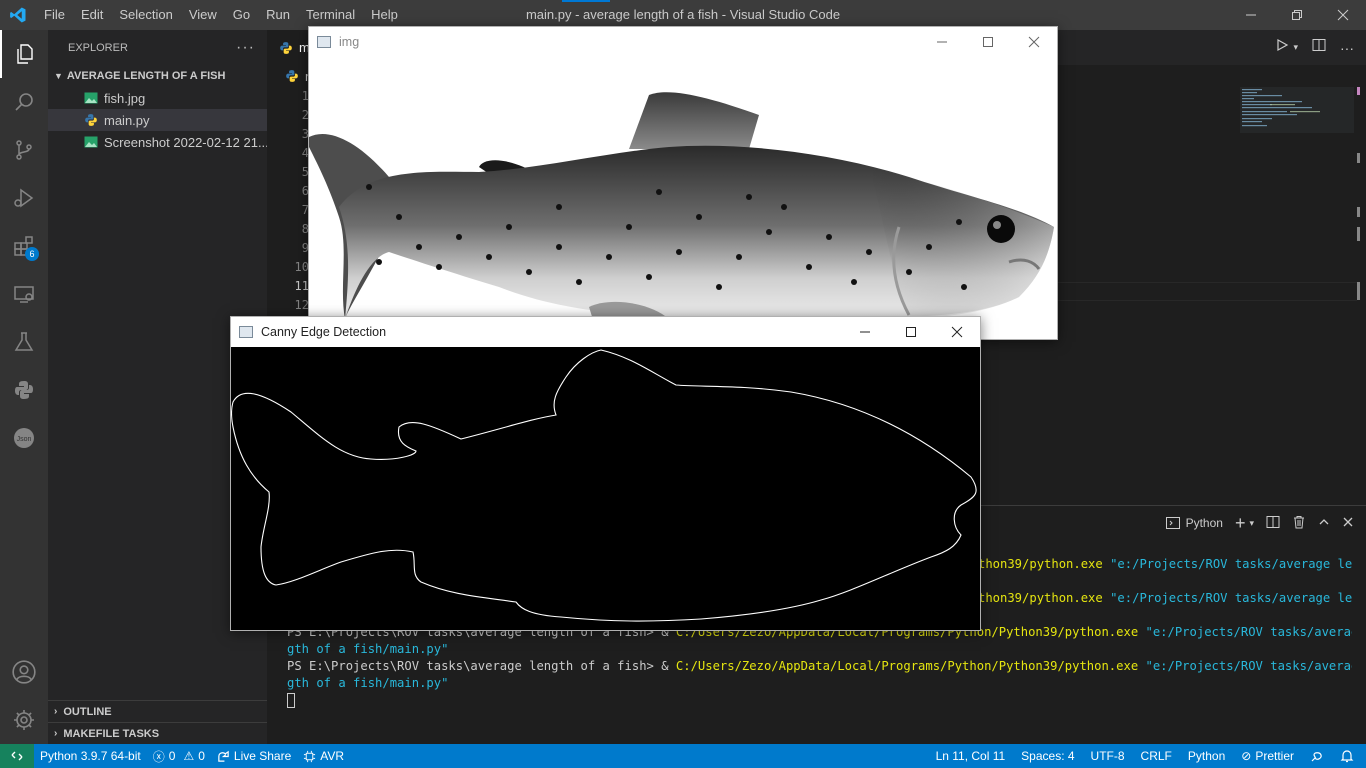 The image size is (1366, 768). I want to click on explorer-icon, so click(24, 54).